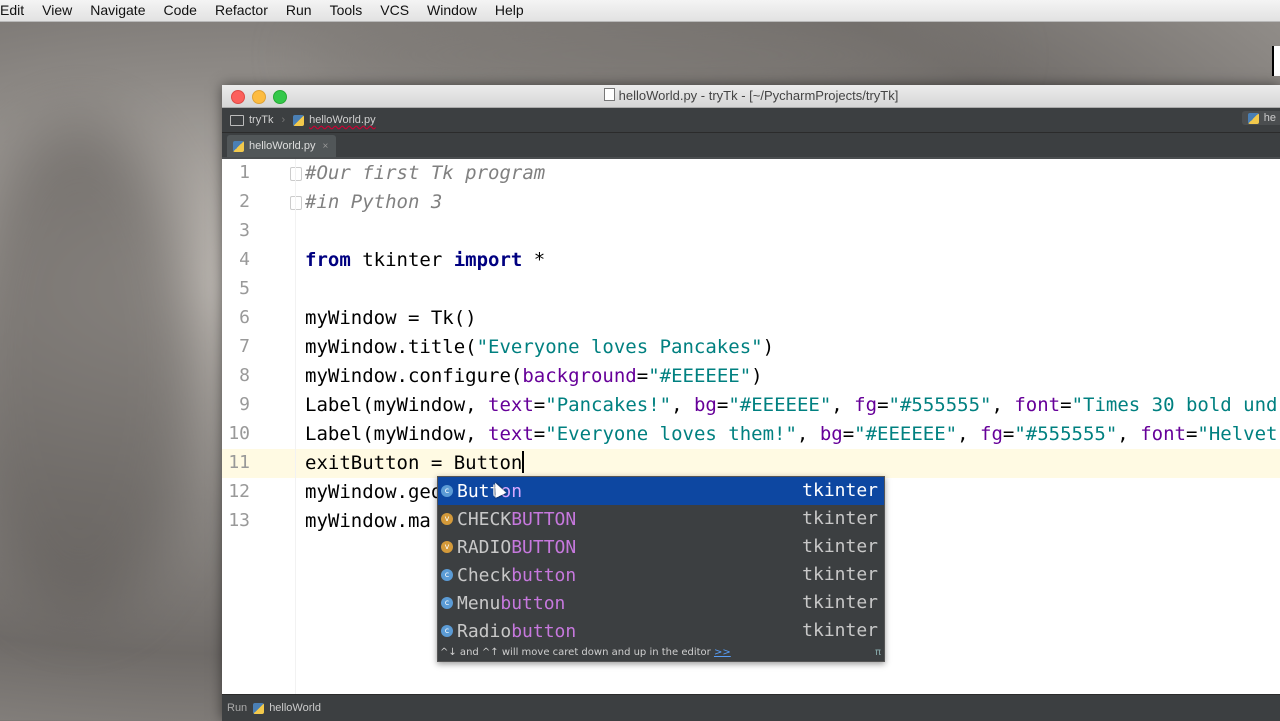  What do you see at coordinates (866, 405) in the screenshot?
I see `keyword-arg: fg` at bounding box center [866, 405].